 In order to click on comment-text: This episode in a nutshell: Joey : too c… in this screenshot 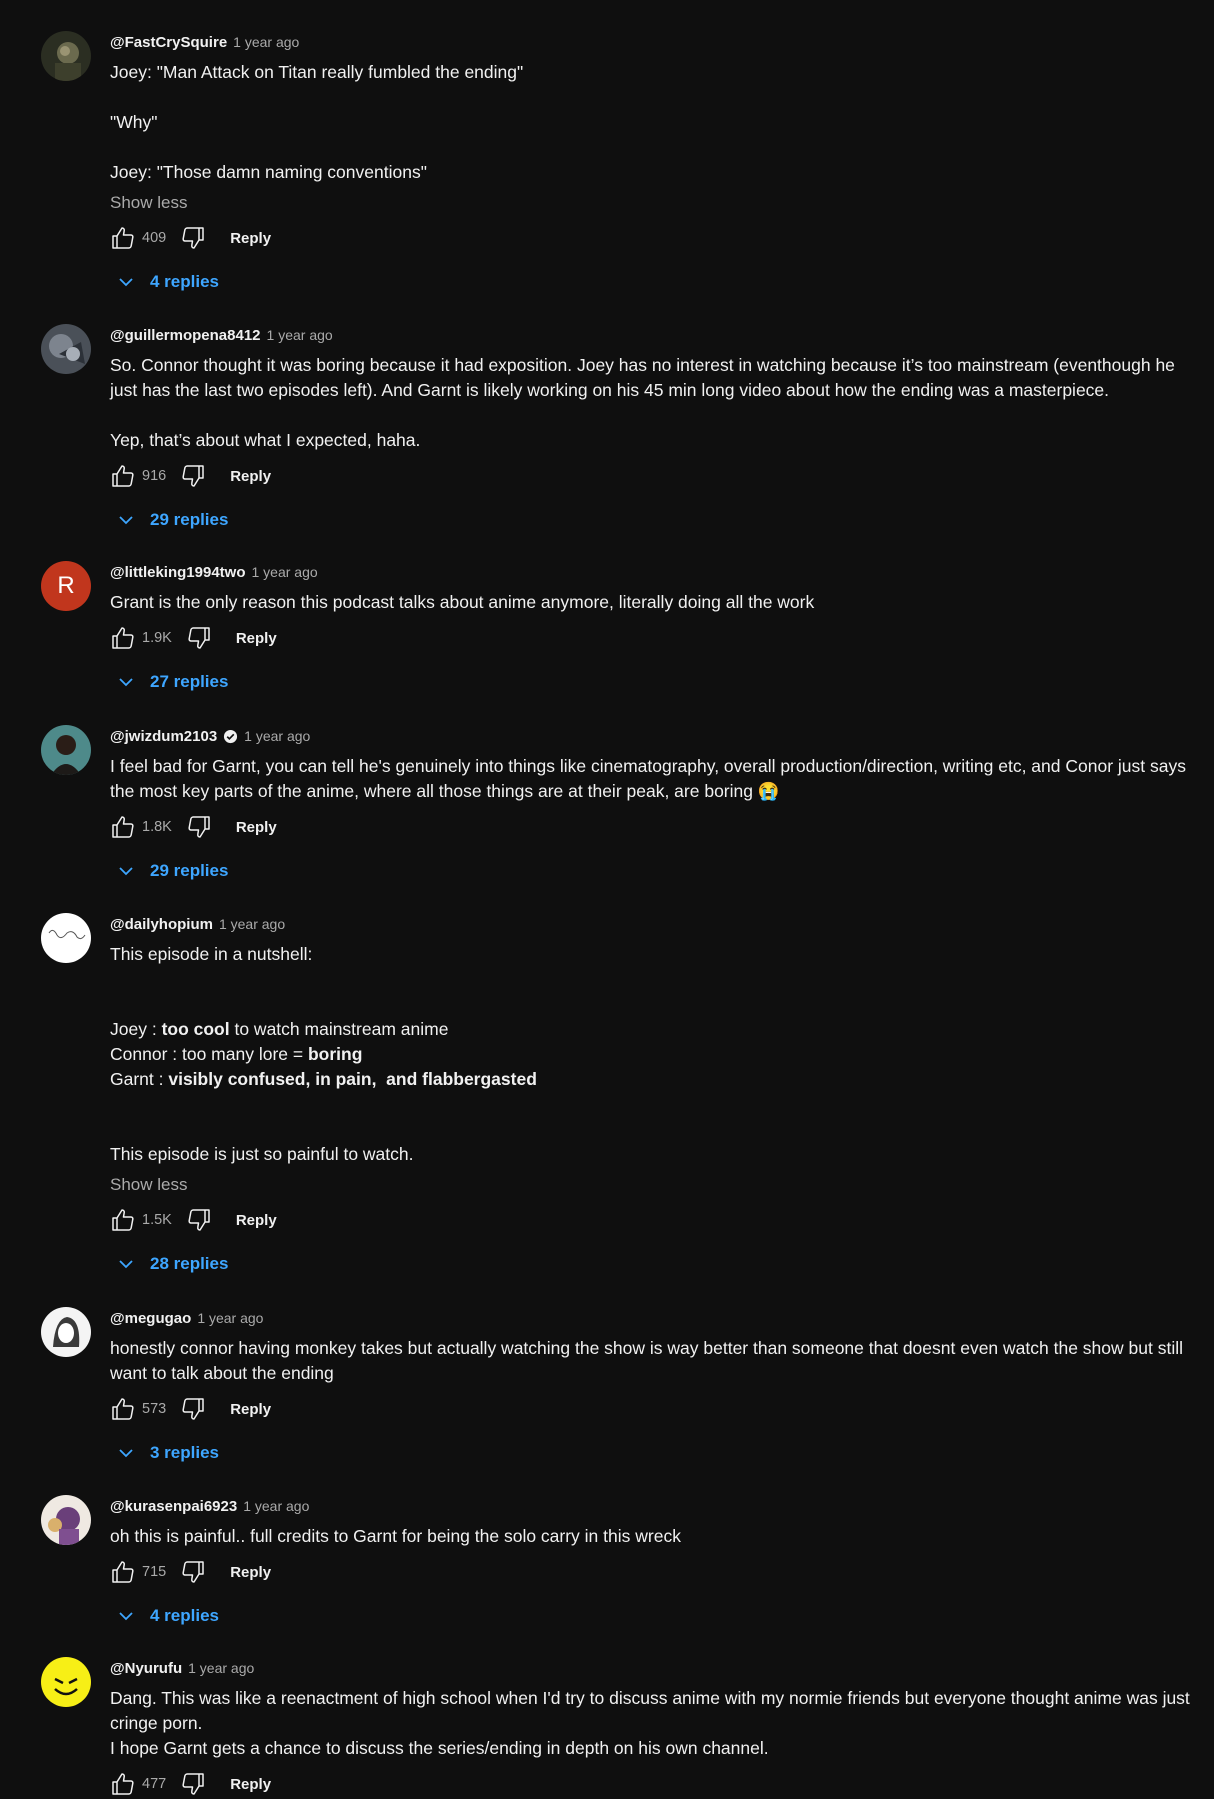, I will do `click(323, 1054)`.